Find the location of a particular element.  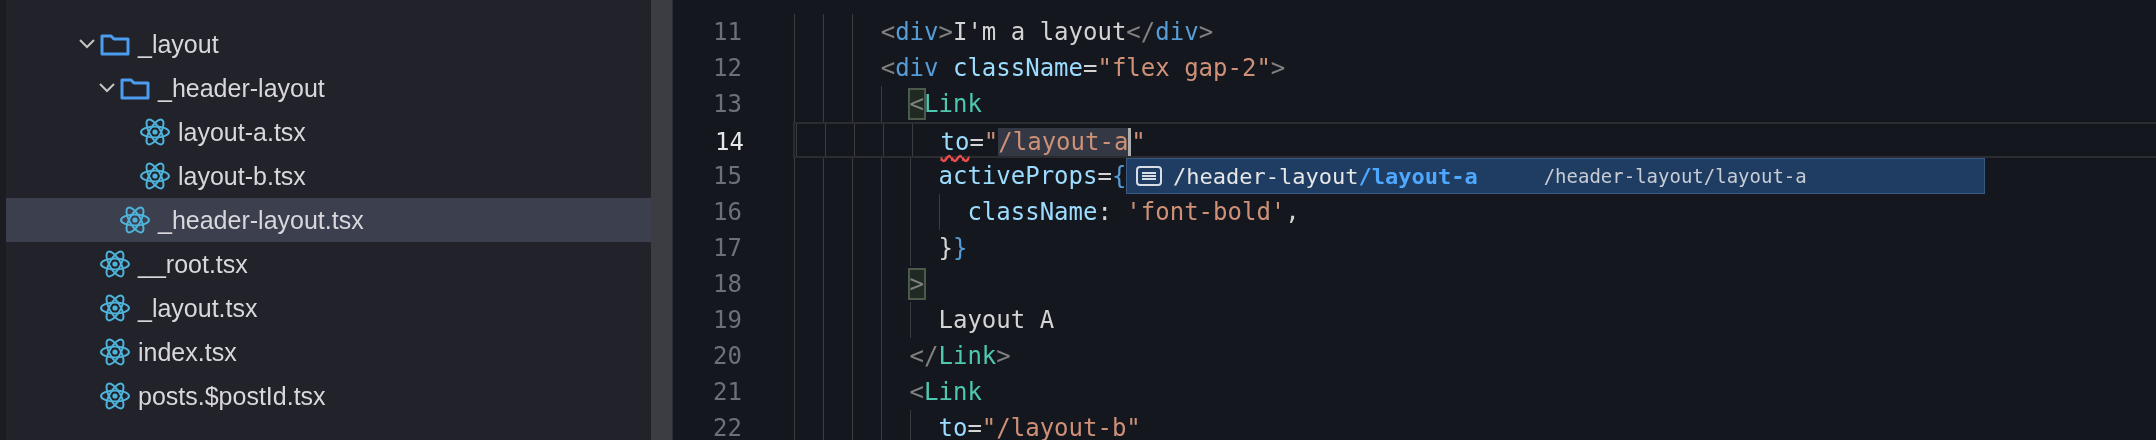

code-line: Layout A is located at coordinates (924, 319).